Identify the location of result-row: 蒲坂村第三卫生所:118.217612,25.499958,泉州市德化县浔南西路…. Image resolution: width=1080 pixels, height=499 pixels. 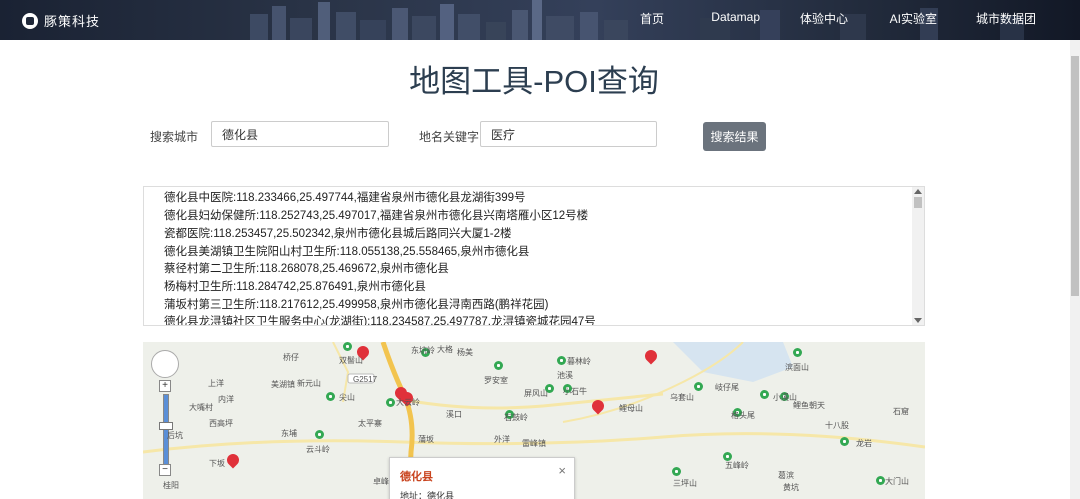
(356, 304).